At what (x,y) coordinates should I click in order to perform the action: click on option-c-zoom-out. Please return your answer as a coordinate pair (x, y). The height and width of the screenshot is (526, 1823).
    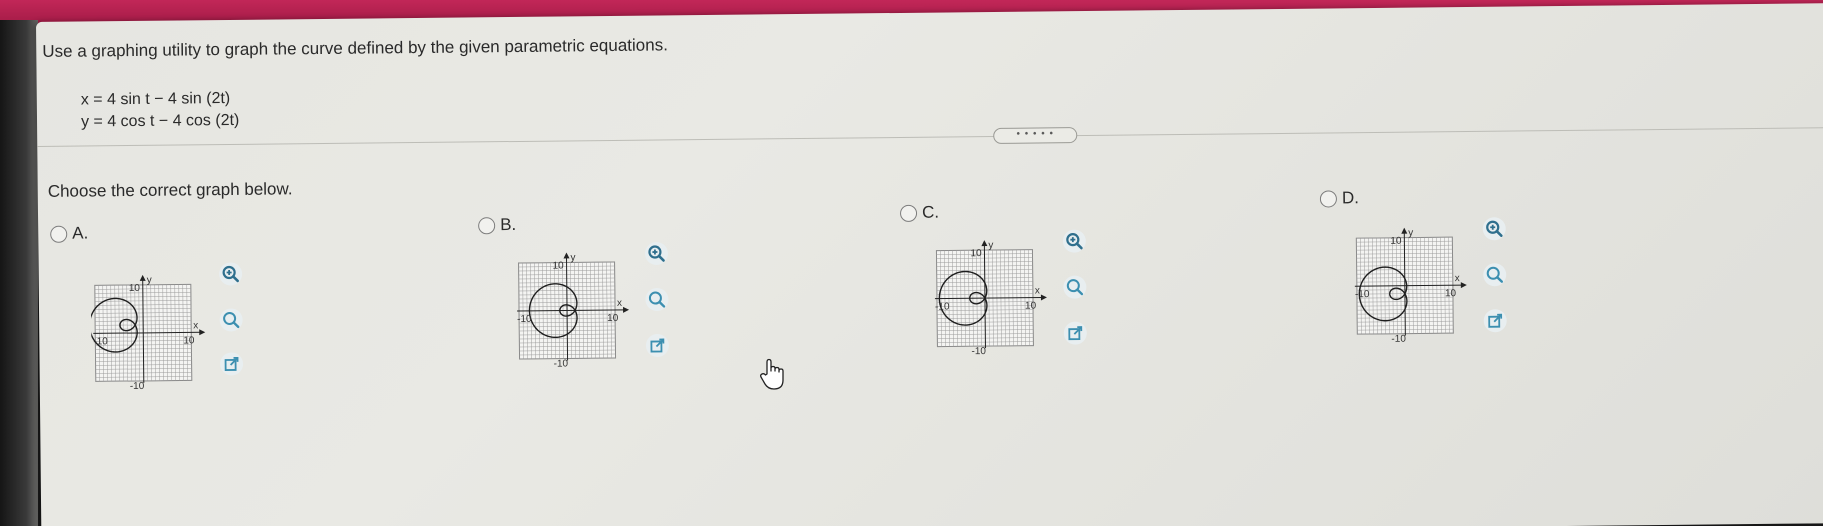
    Looking at the image, I should click on (1075, 287).